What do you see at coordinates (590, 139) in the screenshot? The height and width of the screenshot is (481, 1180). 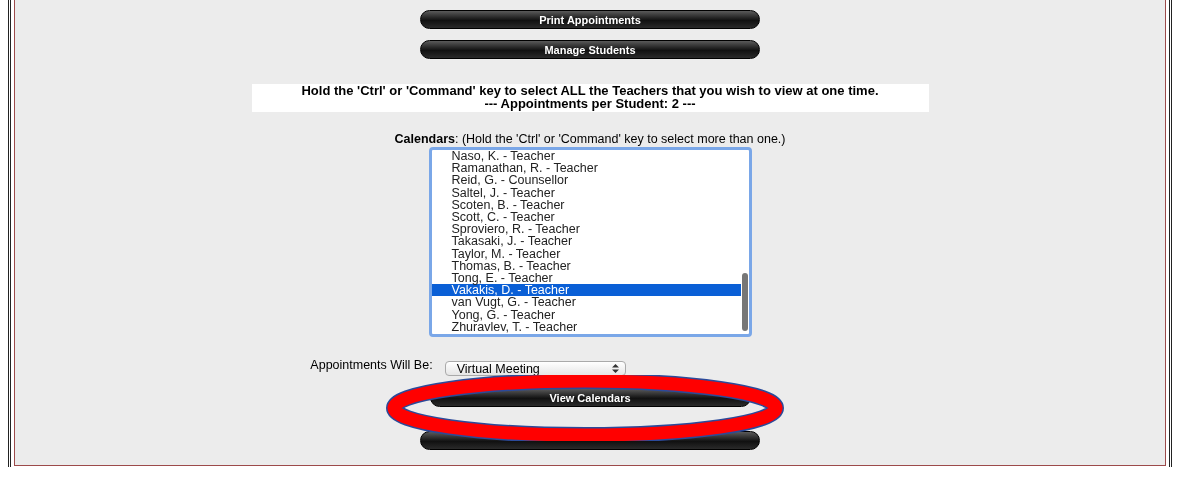 I see `calendars-label: Calendars: (Hold the 'Ctrl' or 'Command' key to select more than one.)` at bounding box center [590, 139].